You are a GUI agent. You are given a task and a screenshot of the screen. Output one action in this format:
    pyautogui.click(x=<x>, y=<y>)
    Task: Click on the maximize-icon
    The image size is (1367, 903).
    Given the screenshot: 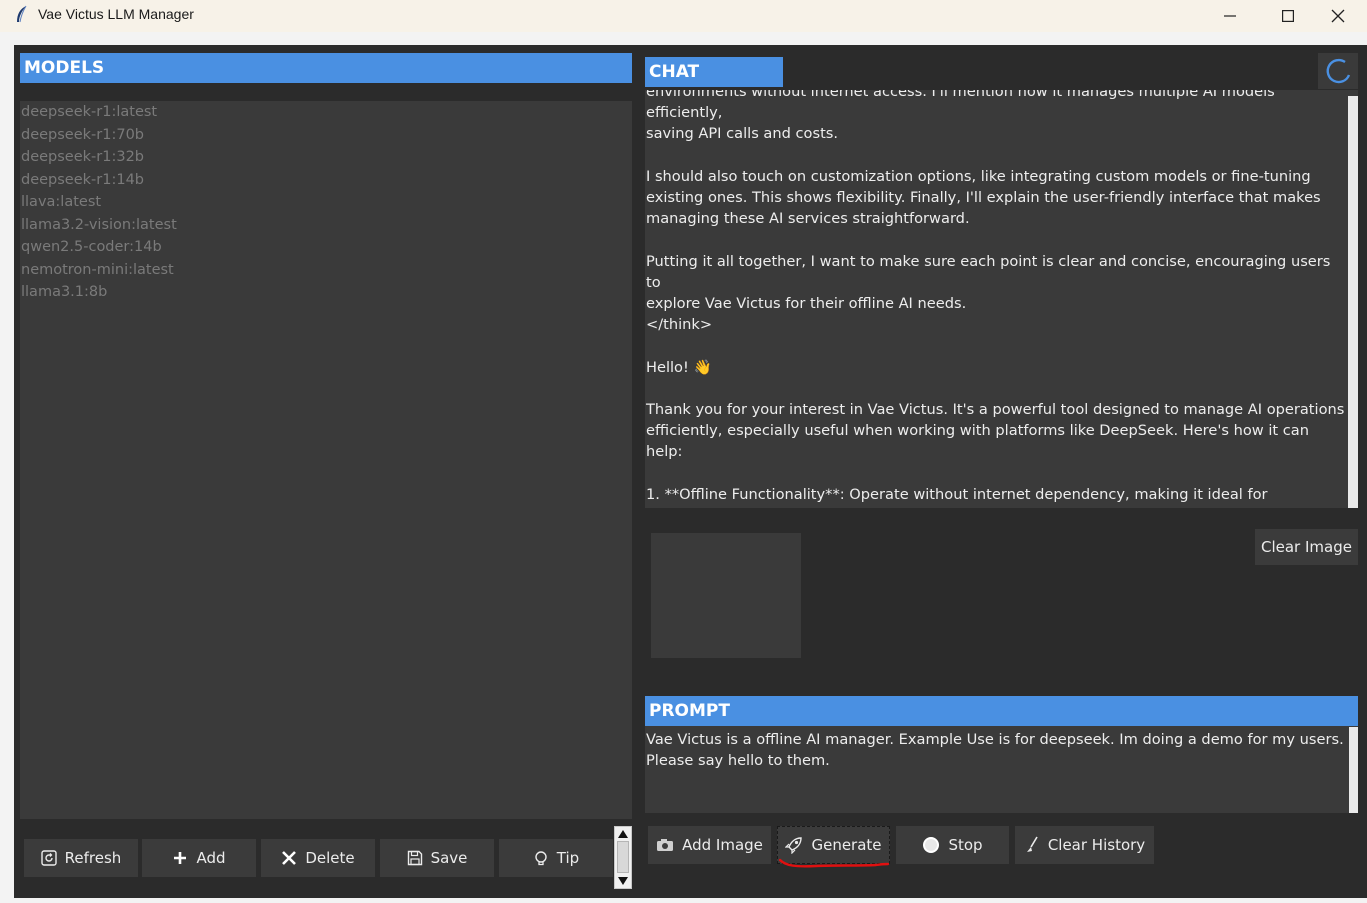 What is the action you would take?
    pyautogui.click(x=1288, y=16)
    